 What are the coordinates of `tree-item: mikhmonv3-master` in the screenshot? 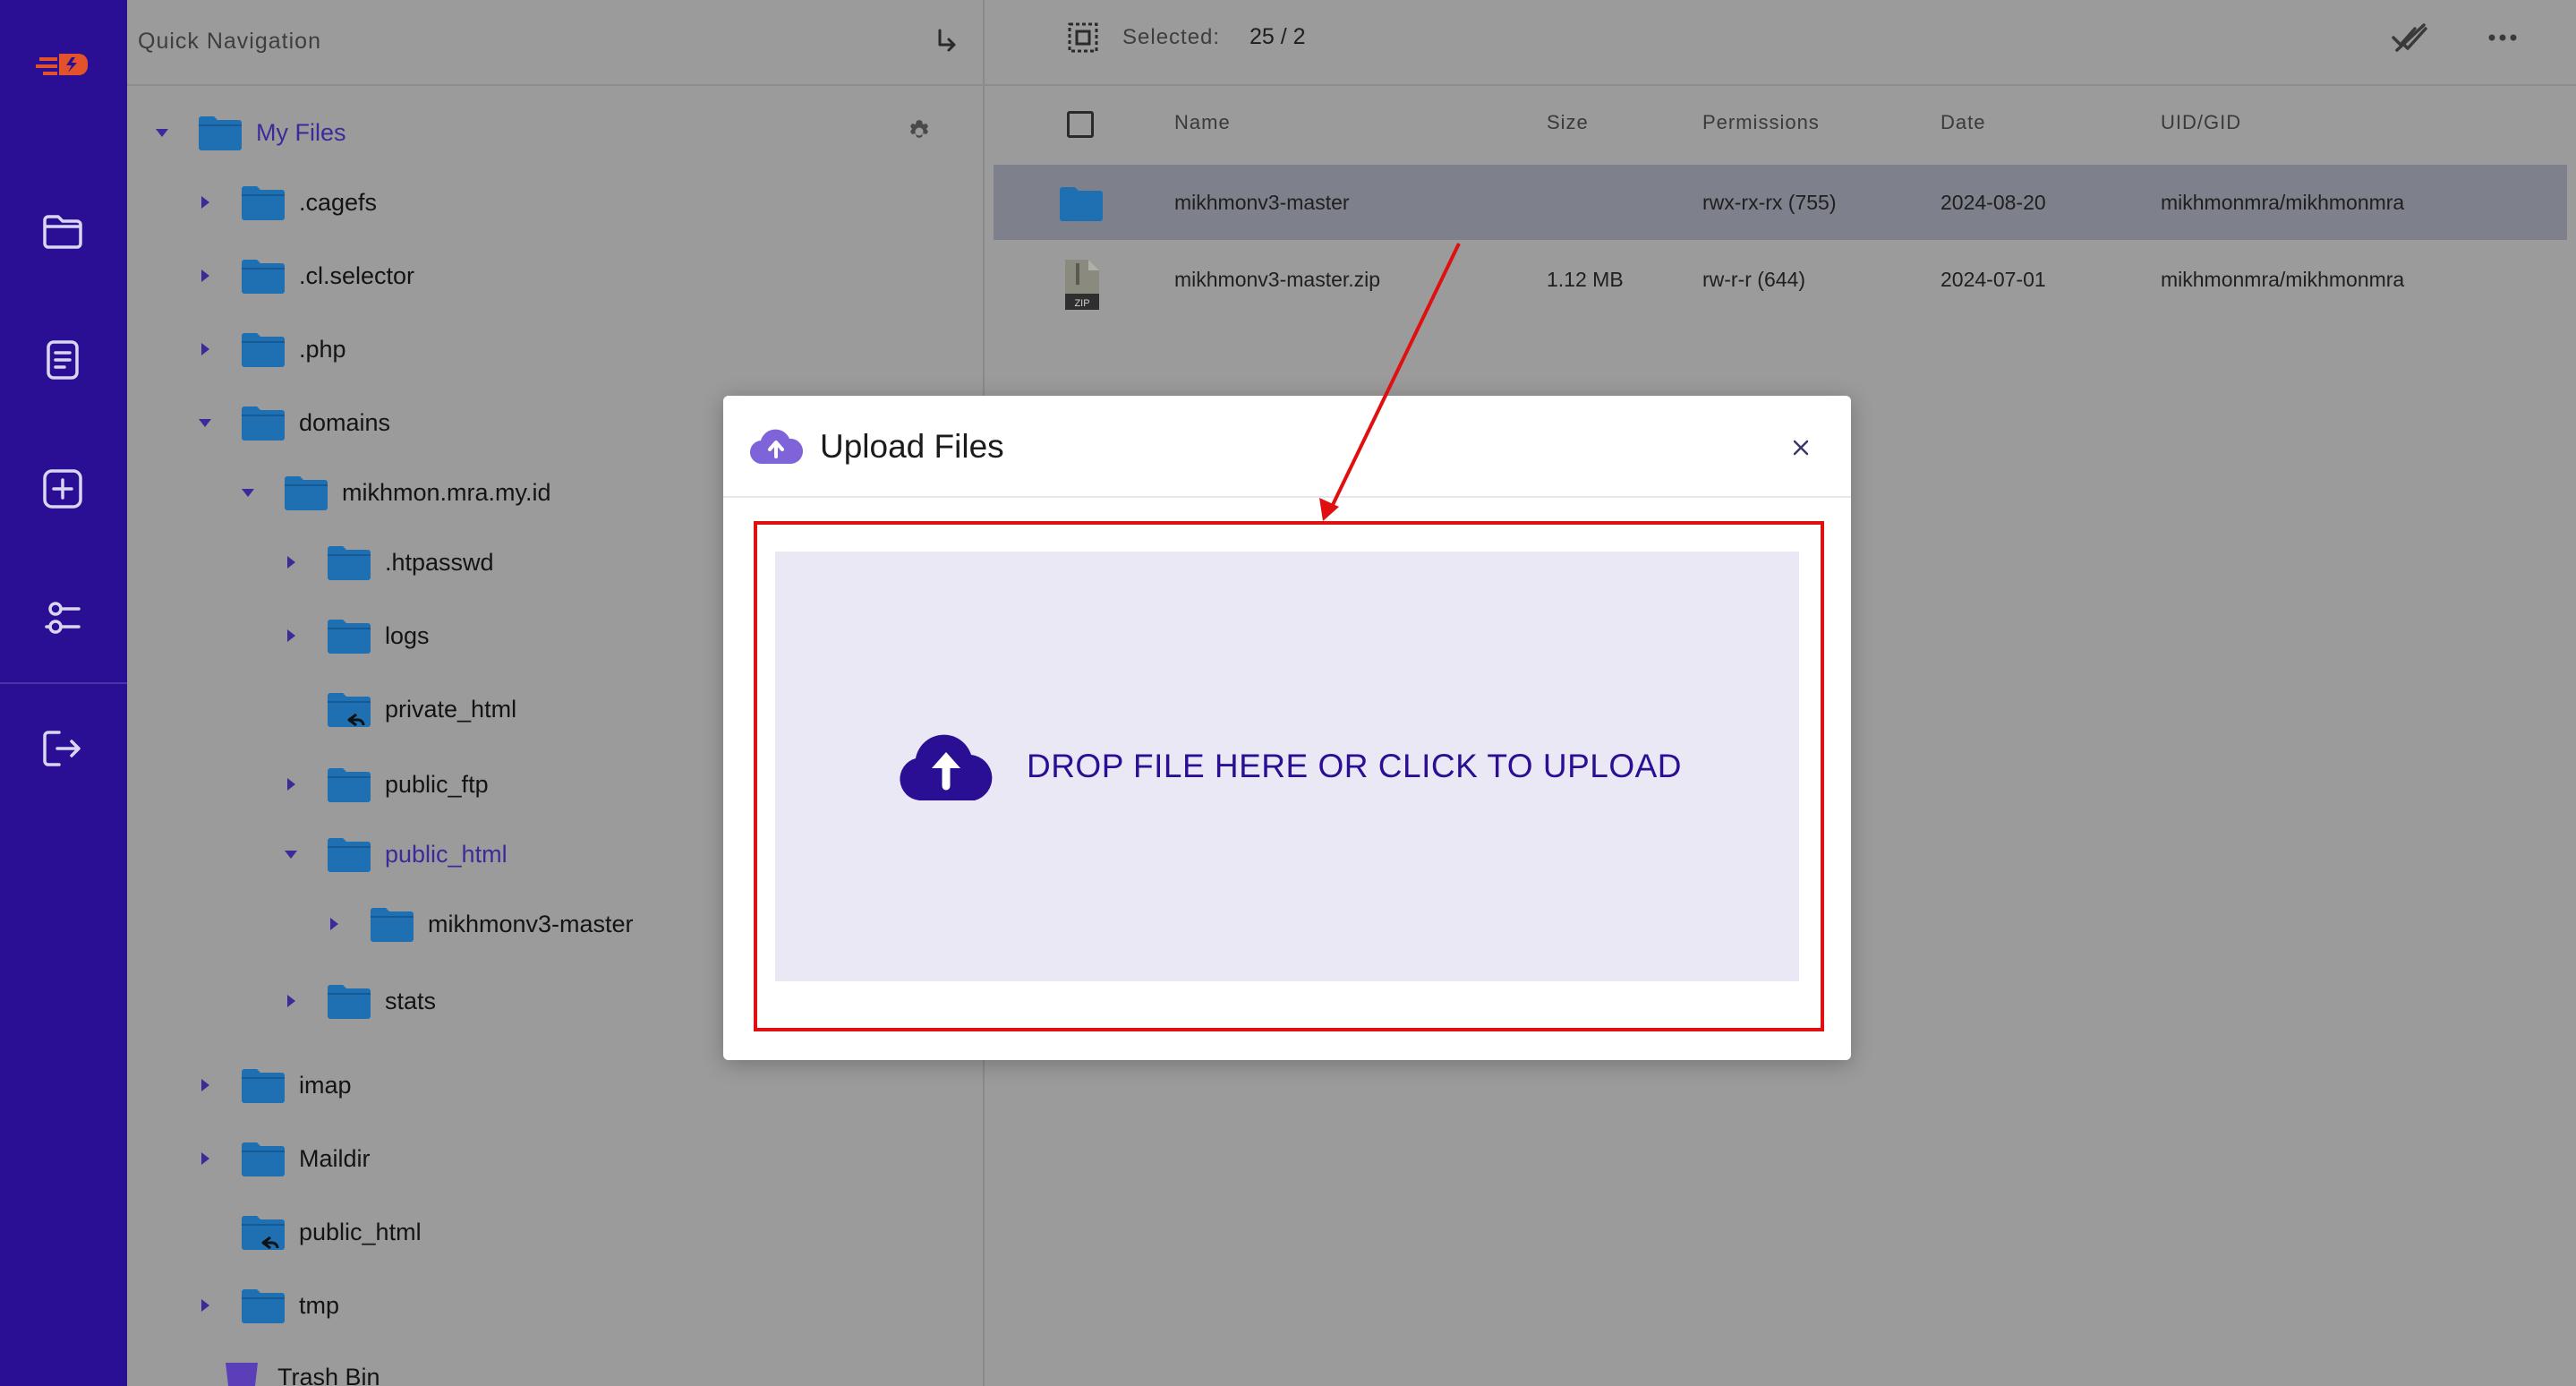 It's located at (479, 924).